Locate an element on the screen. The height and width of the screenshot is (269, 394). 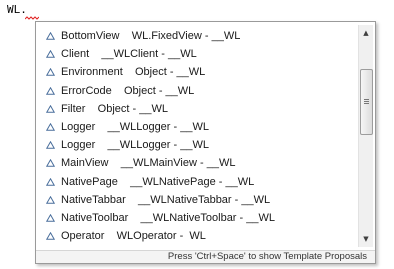
proposal-item: MainView __WLMainView - __WL is located at coordinates (197, 163).